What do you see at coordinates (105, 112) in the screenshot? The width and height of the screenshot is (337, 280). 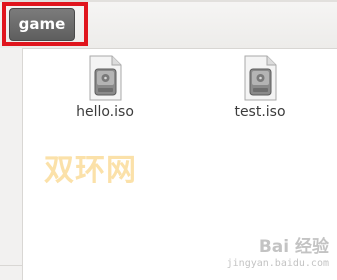 I see `file-name-label: hello.iso` at bounding box center [105, 112].